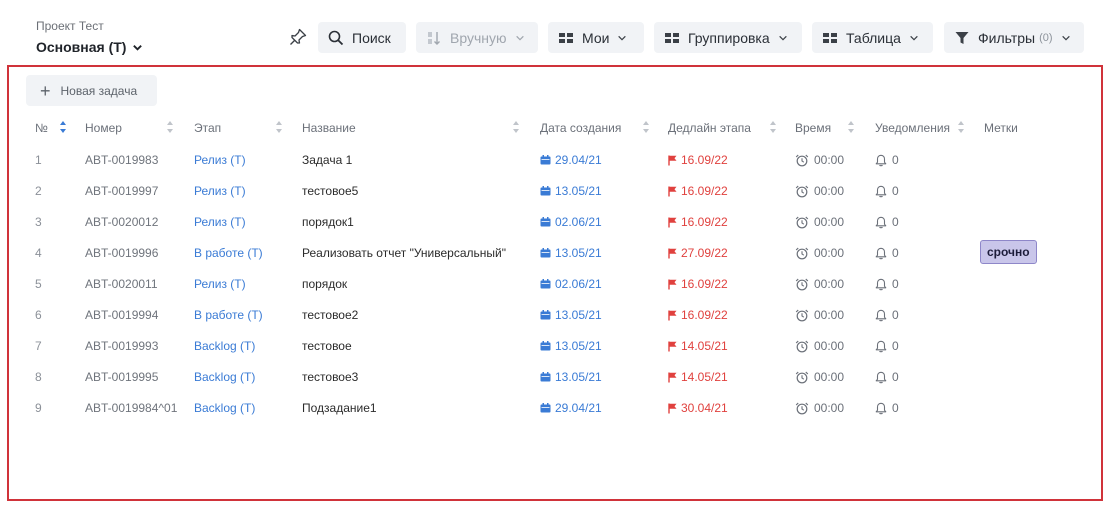 This screenshot has width=1110, height=507. What do you see at coordinates (1008, 252) in the screenshot?
I see `tag-badge: срочно` at bounding box center [1008, 252].